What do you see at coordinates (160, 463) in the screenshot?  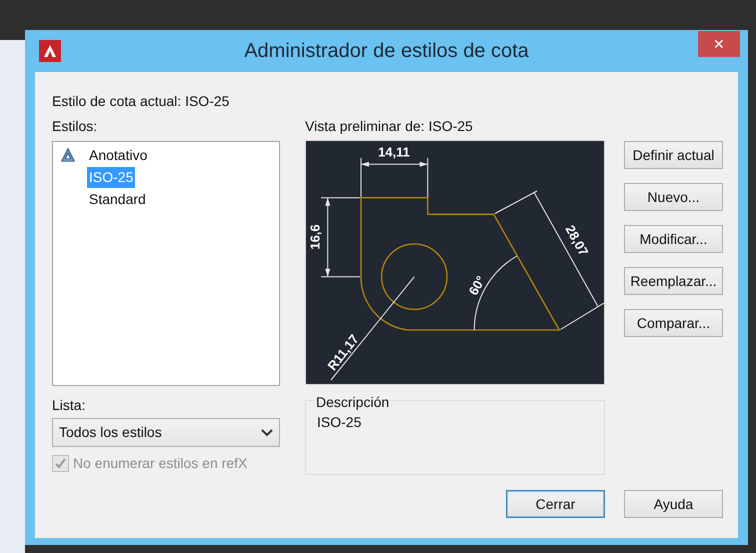 I see `checkbox-label: No enumerar estilos en refX` at bounding box center [160, 463].